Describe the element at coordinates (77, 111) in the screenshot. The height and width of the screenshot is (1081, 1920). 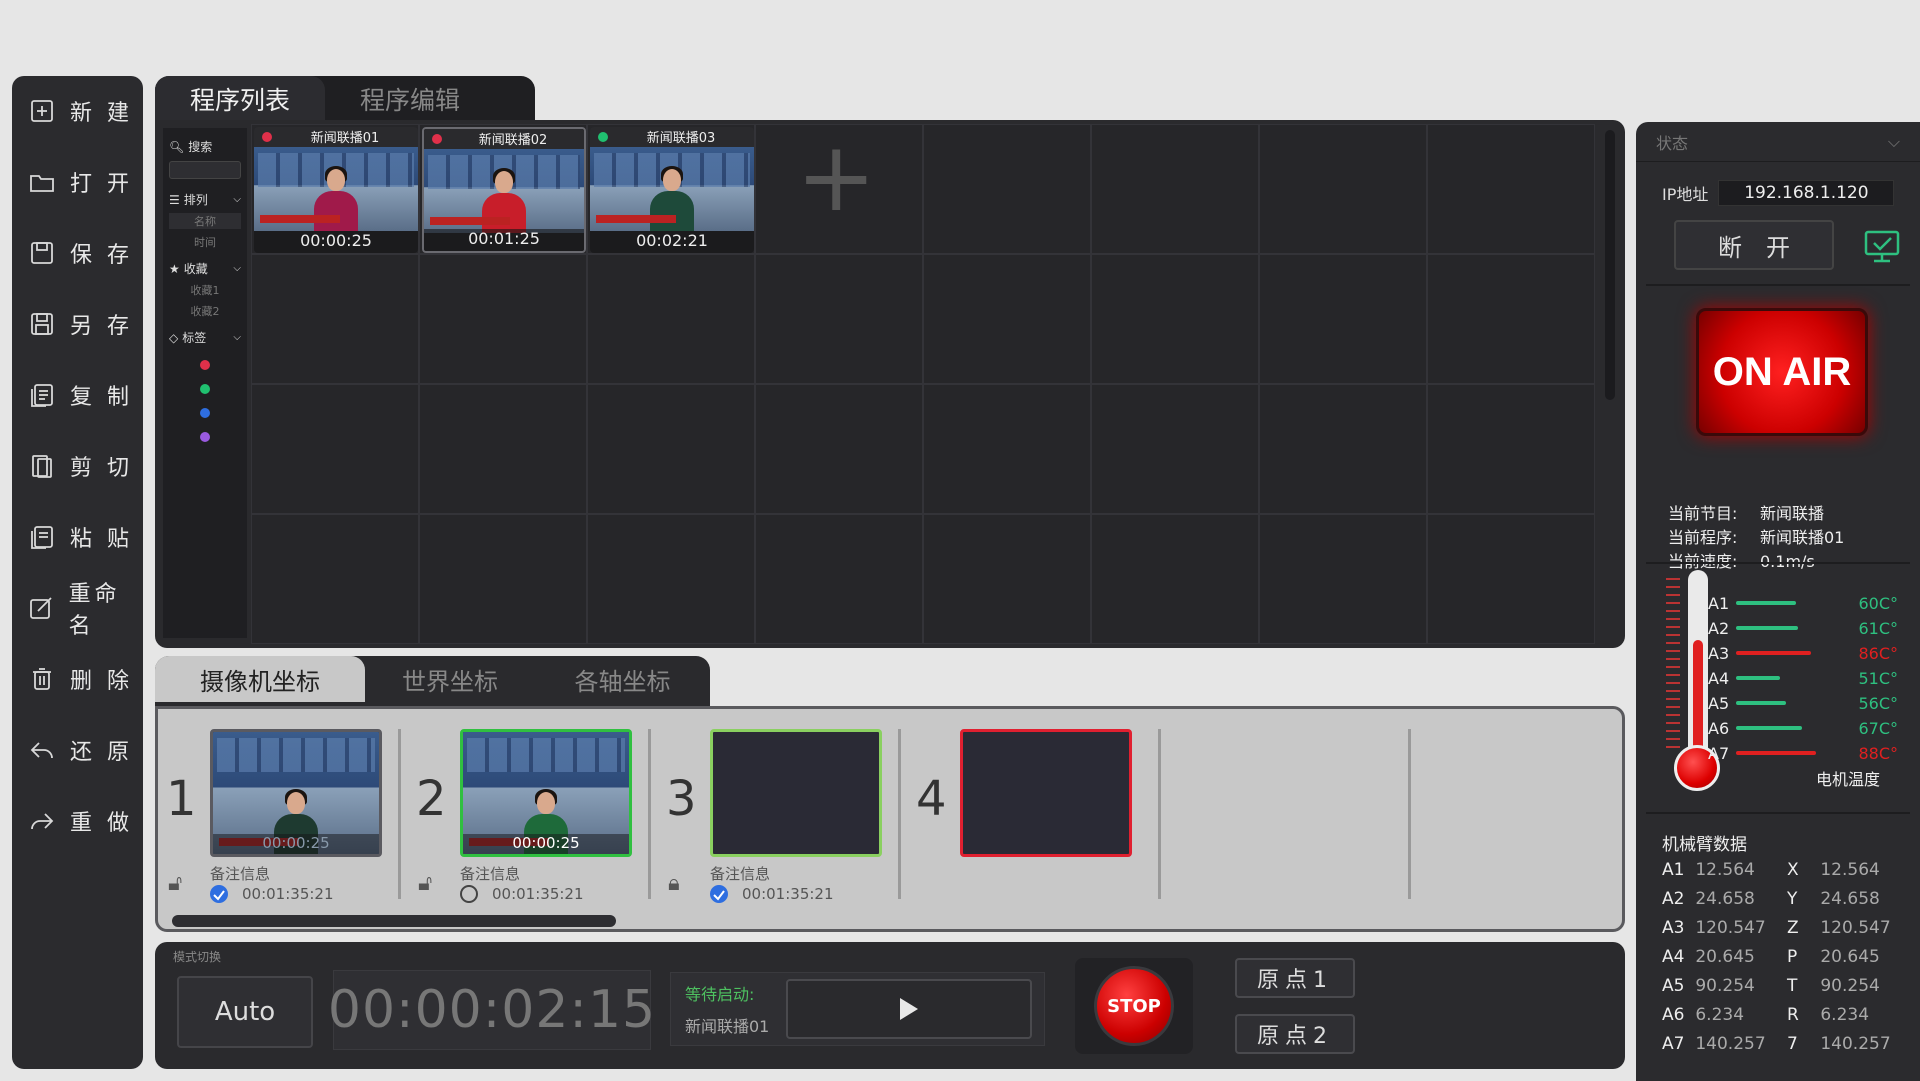
I see `toolbar-button-new: 新 建` at that location.